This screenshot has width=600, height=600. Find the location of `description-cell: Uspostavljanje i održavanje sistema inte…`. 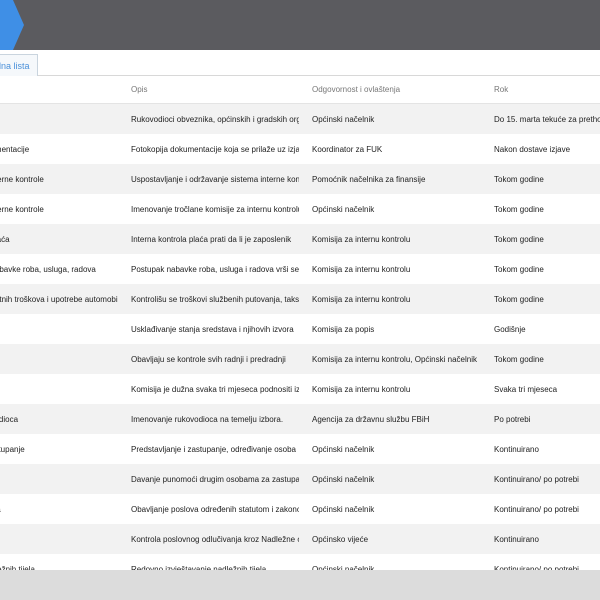

description-cell: Uspostavljanje i održavanje sistema inte… is located at coordinates (215, 179).